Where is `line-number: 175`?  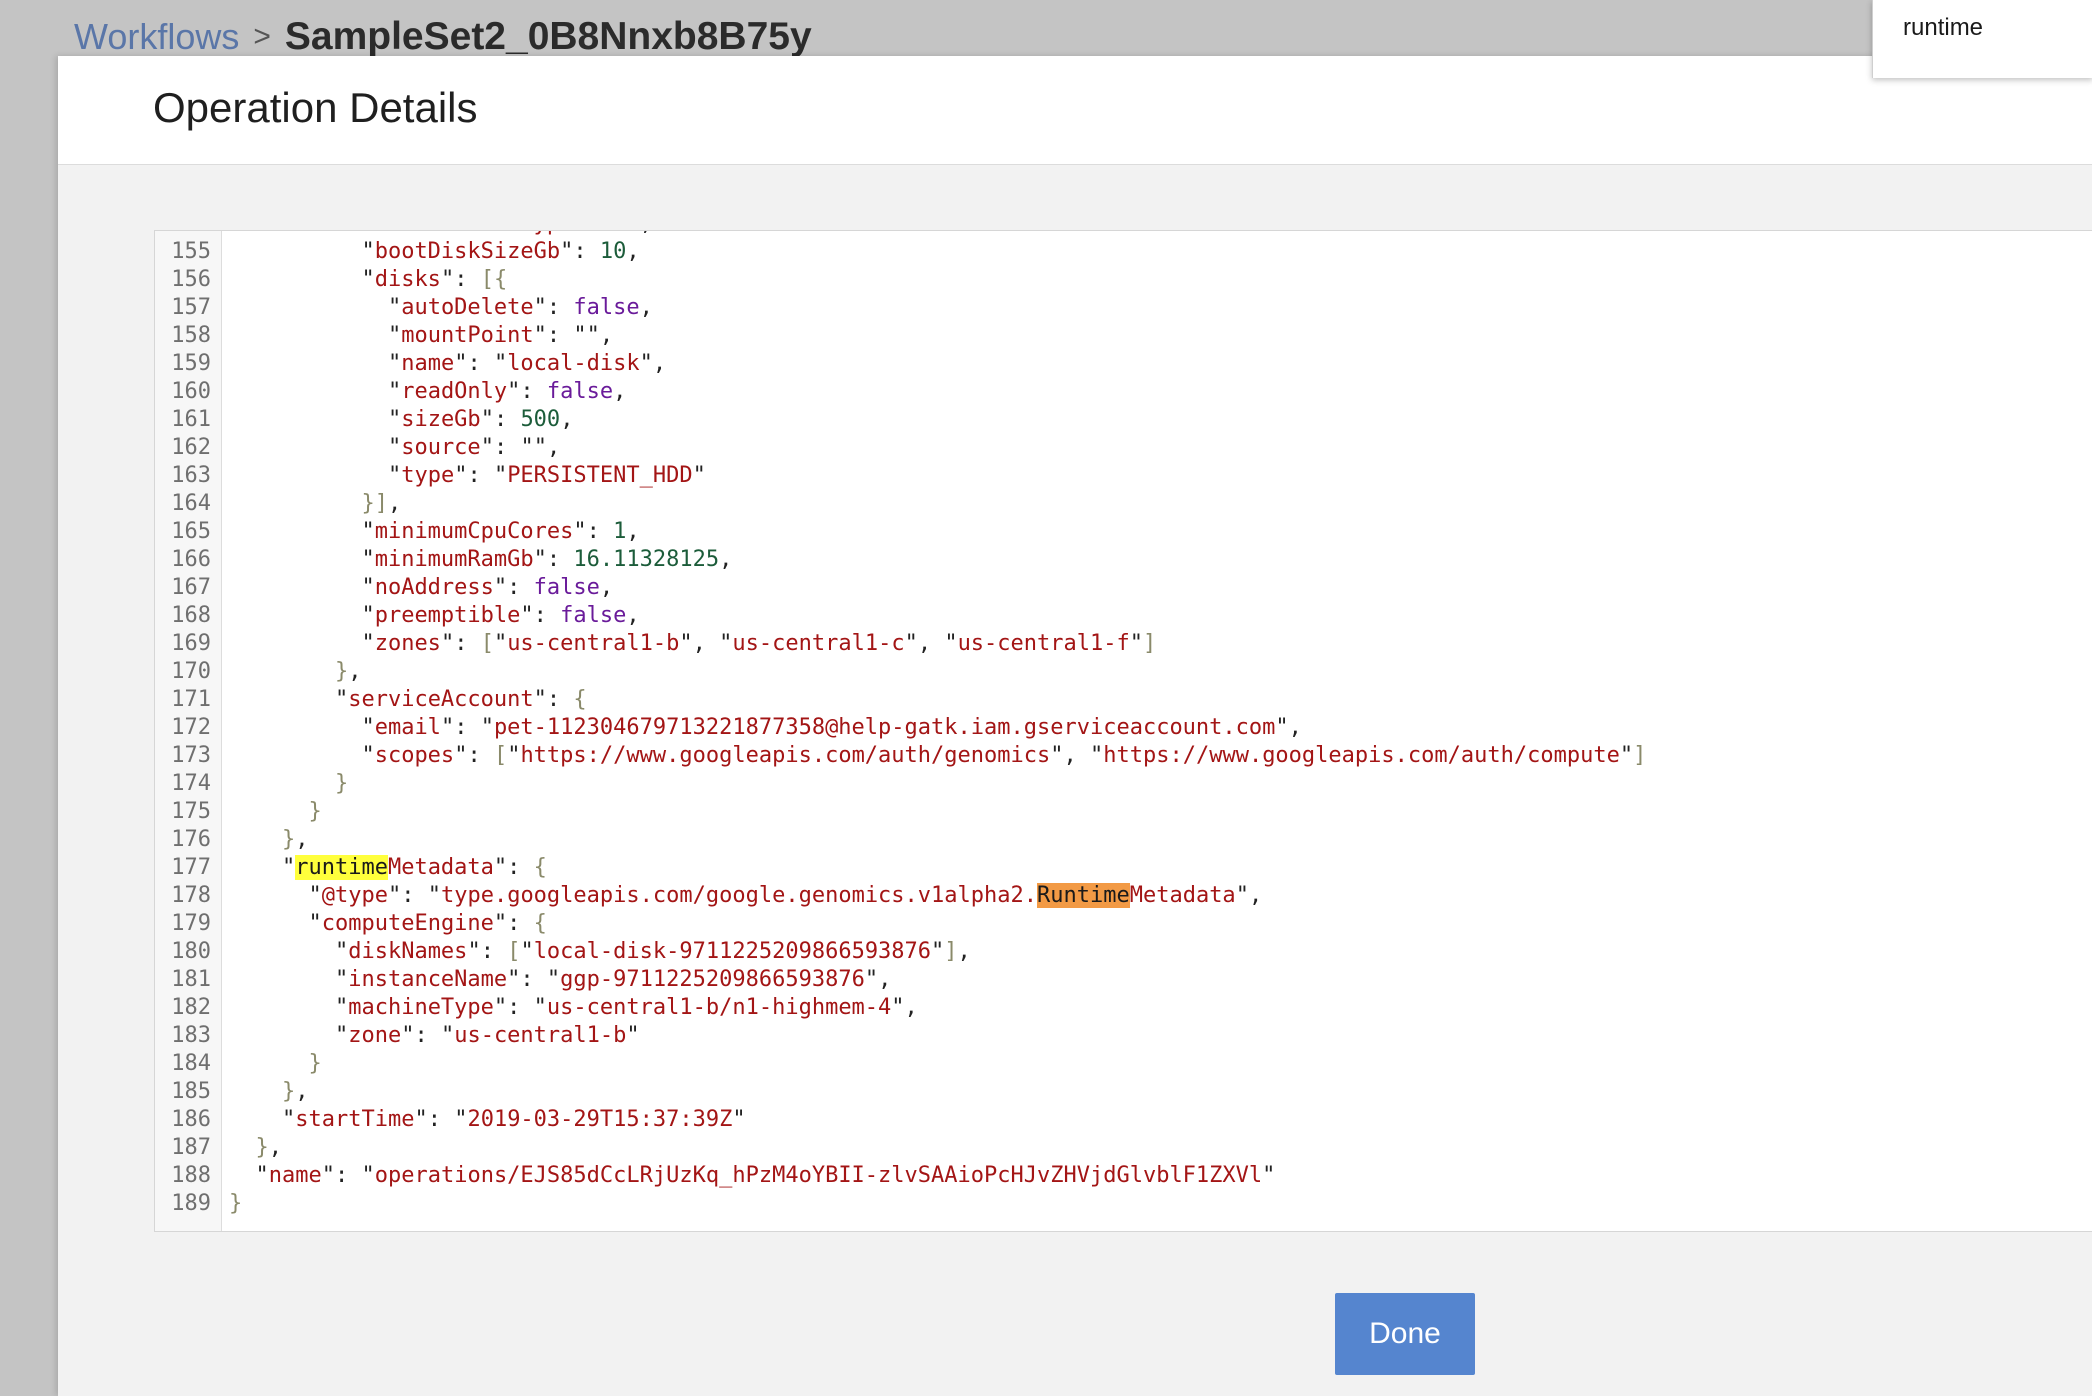 line-number: 175 is located at coordinates (191, 811).